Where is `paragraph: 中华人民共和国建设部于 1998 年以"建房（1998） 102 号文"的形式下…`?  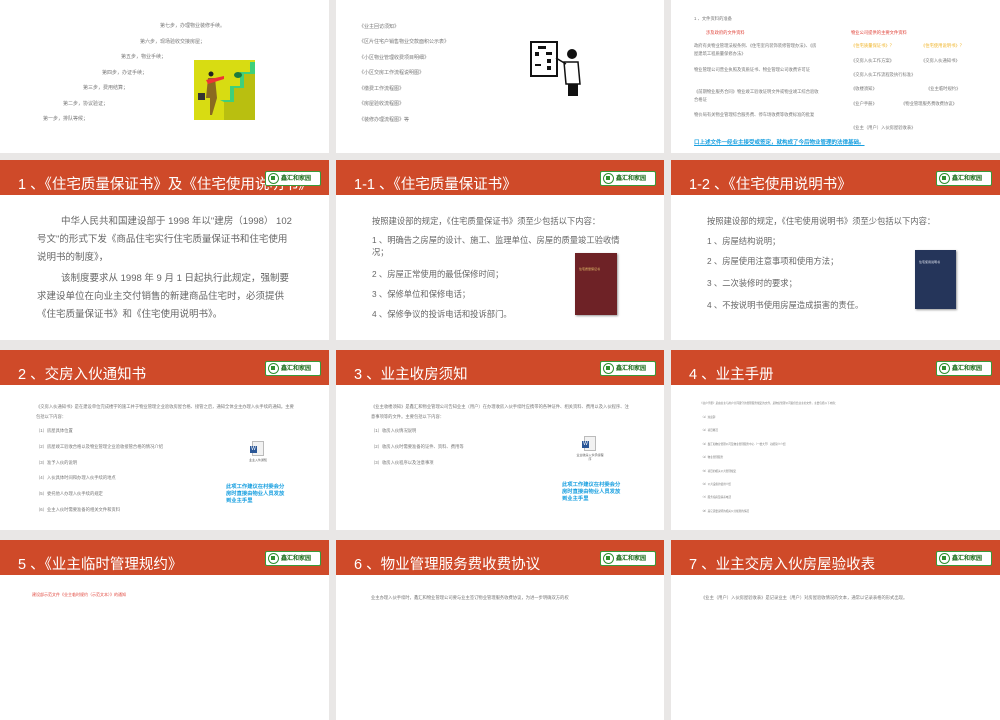 paragraph: 中华人民共和国建设部于 1998 年以"建房（1998） 102 号文"的形式下… is located at coordinates (164, 239).